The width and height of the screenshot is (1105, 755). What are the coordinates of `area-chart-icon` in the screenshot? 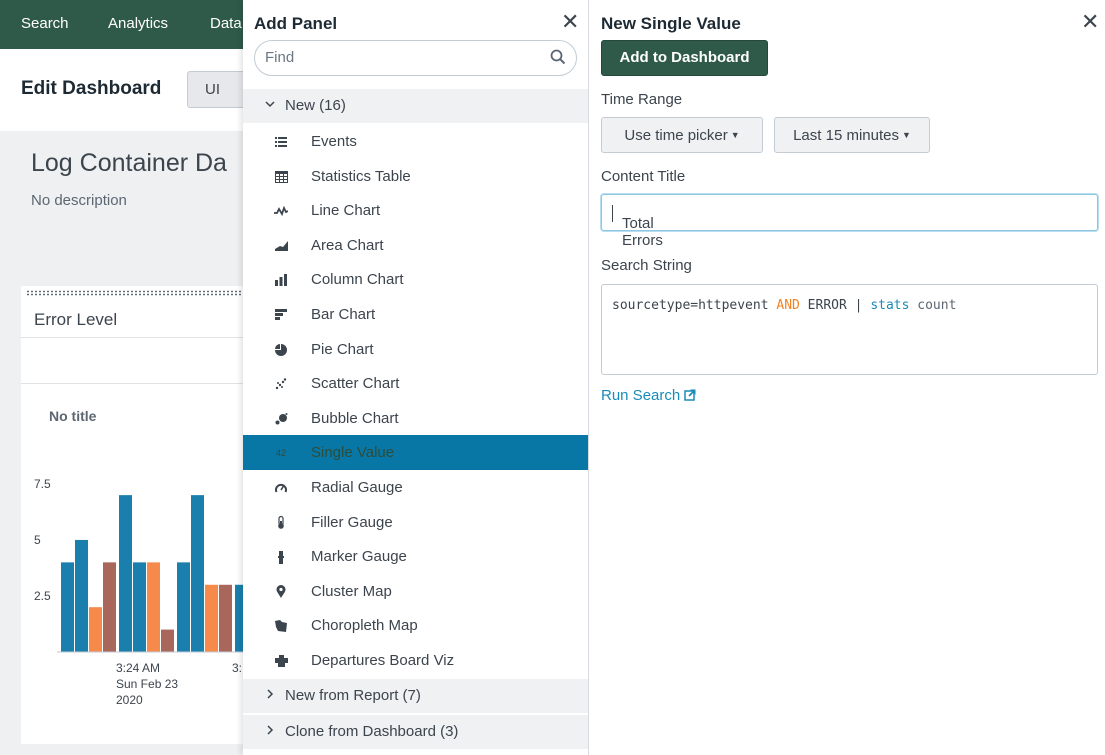 It's located at (281, 246).